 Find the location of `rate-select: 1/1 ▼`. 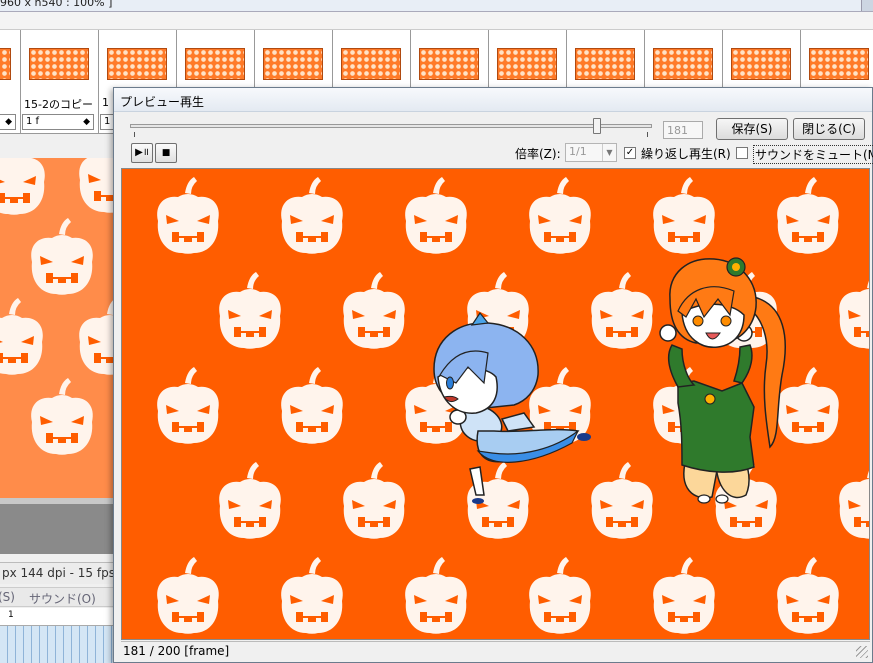

rate-select: 1/1 ▼ is located at coordinates (591, 152).